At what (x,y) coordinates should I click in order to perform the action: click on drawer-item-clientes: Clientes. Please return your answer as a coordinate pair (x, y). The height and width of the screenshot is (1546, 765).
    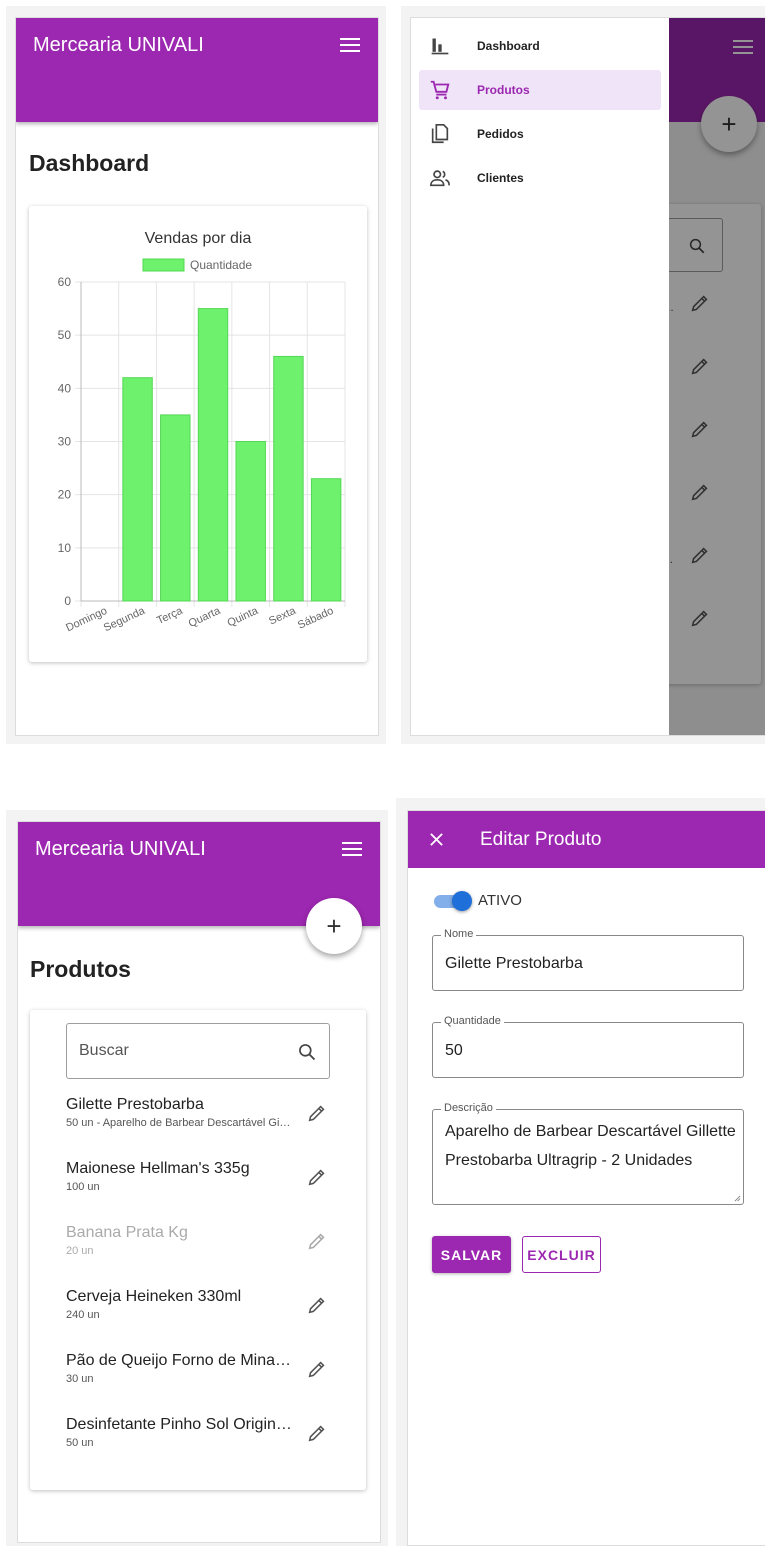
    Looking at the image, I should click on (540, 178).